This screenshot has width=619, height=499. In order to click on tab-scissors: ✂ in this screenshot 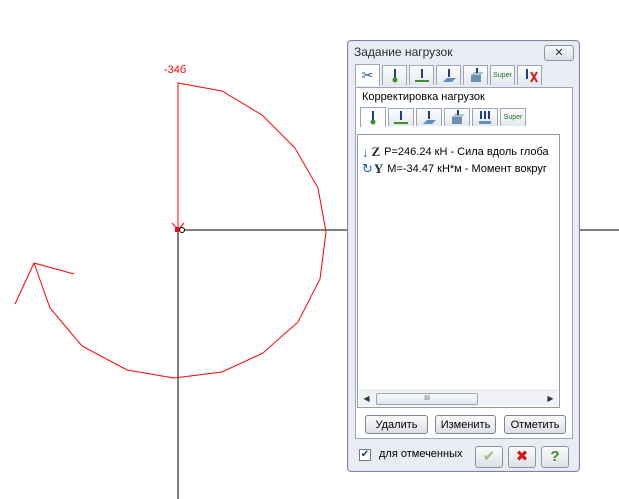, I will do `click(367, 75)`.